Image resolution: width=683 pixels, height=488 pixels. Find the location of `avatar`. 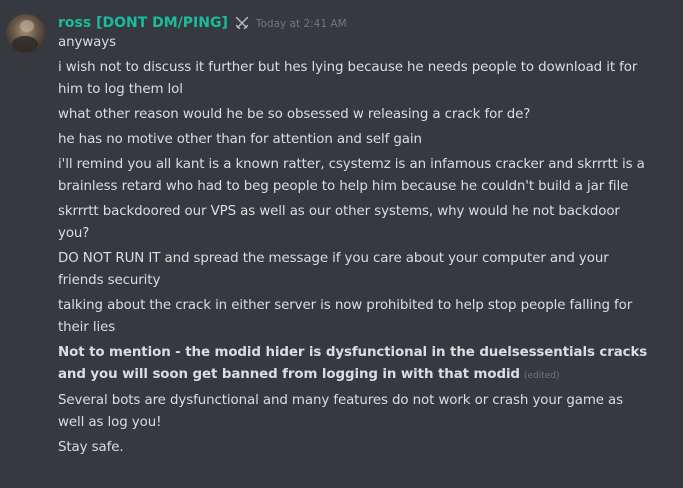

avatar is located at coordinates (26, 34).